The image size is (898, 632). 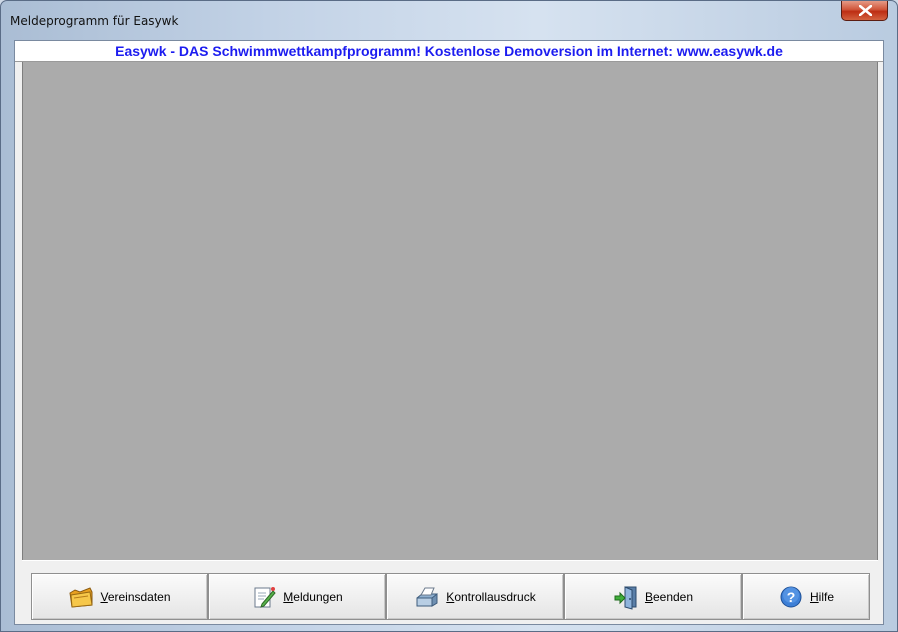 I want to click on beenden-button: Beenden, so click(x=653, y=596).